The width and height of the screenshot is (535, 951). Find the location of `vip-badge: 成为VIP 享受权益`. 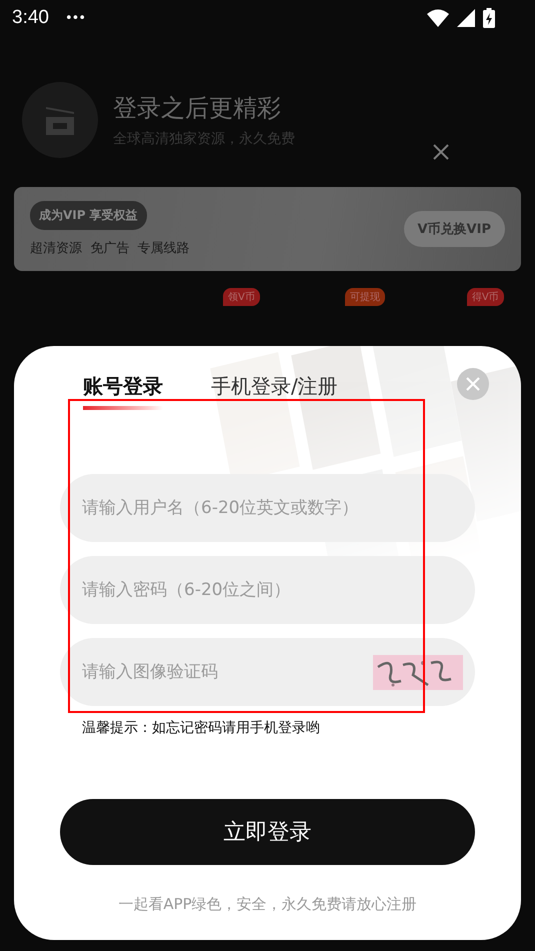

vip-badge: 成为VIP 享受权益 is located at coordinates (88, 215).